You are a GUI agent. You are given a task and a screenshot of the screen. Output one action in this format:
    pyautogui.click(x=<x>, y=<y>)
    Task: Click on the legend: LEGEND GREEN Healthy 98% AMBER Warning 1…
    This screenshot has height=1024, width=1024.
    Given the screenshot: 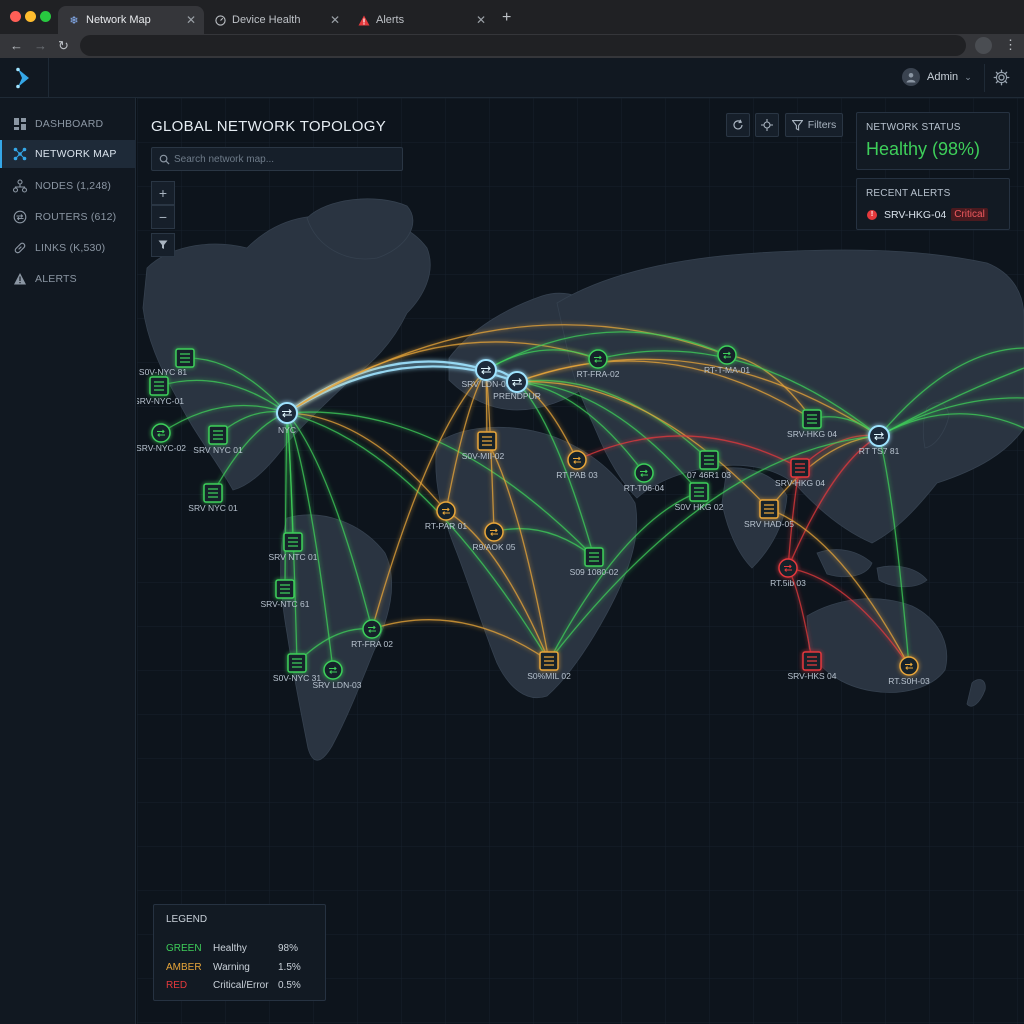 What is the action you would take?
    pyautogui.click(x=239, y=952)
    